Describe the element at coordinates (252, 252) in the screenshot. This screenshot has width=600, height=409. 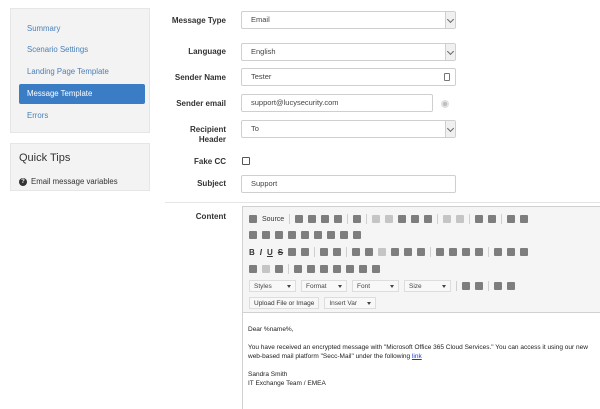
I see `bold-icon: B` at that location.